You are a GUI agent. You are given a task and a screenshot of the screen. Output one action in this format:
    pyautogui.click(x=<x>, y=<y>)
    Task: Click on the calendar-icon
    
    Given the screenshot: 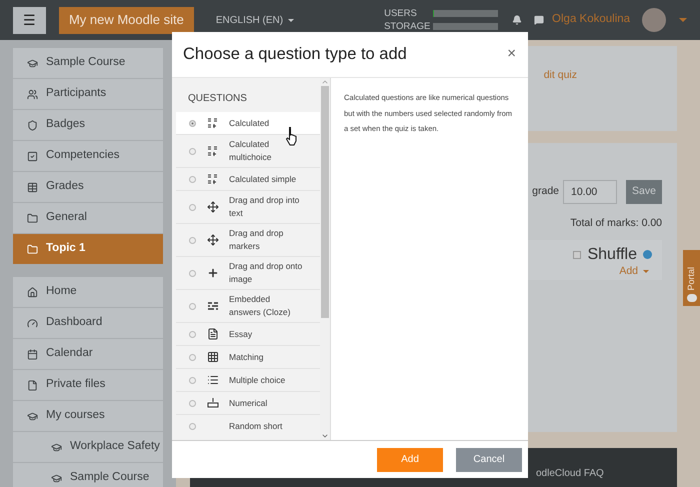 What is the action you would take?
    pyautogui.click(x=32, y=354)
    